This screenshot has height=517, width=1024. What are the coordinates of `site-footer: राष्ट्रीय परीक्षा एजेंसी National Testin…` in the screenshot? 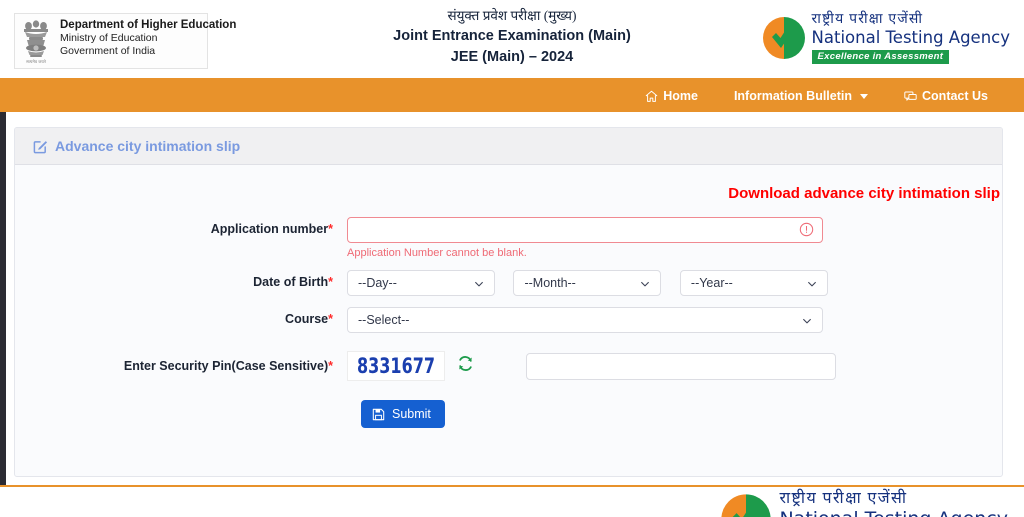 It's located at (512, 501).